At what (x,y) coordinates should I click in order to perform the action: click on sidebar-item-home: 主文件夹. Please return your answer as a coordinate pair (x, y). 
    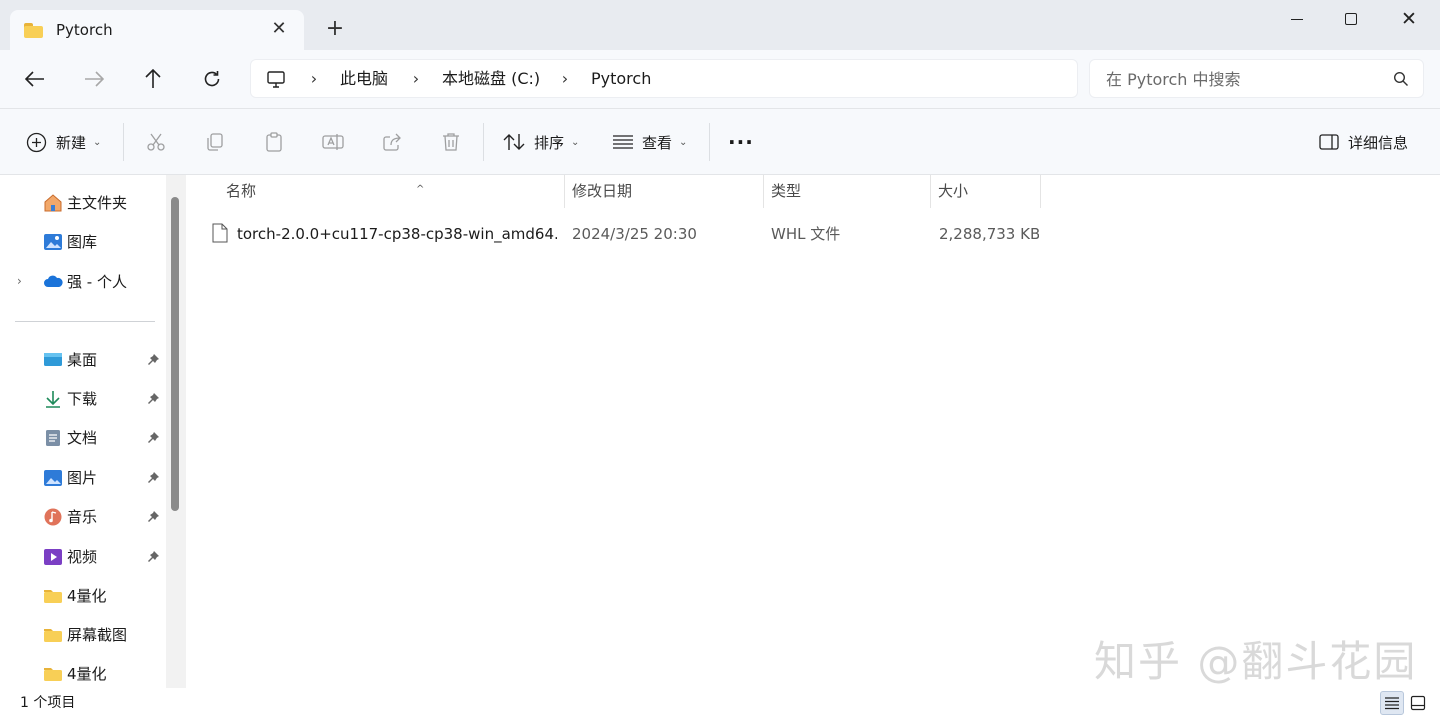
    Looking at the image, I should click on (86, 203).